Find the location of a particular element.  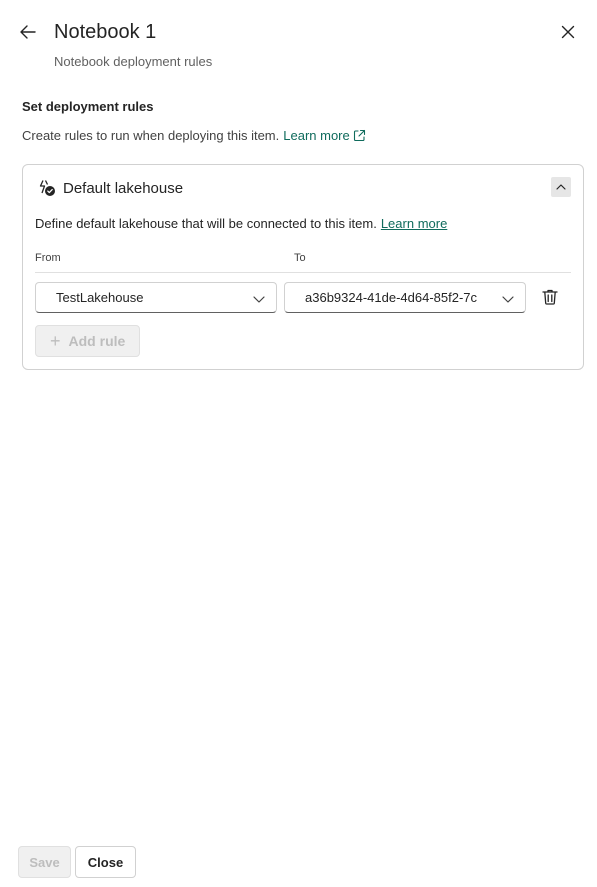

collapse-button is located at coordinates (561, 187).